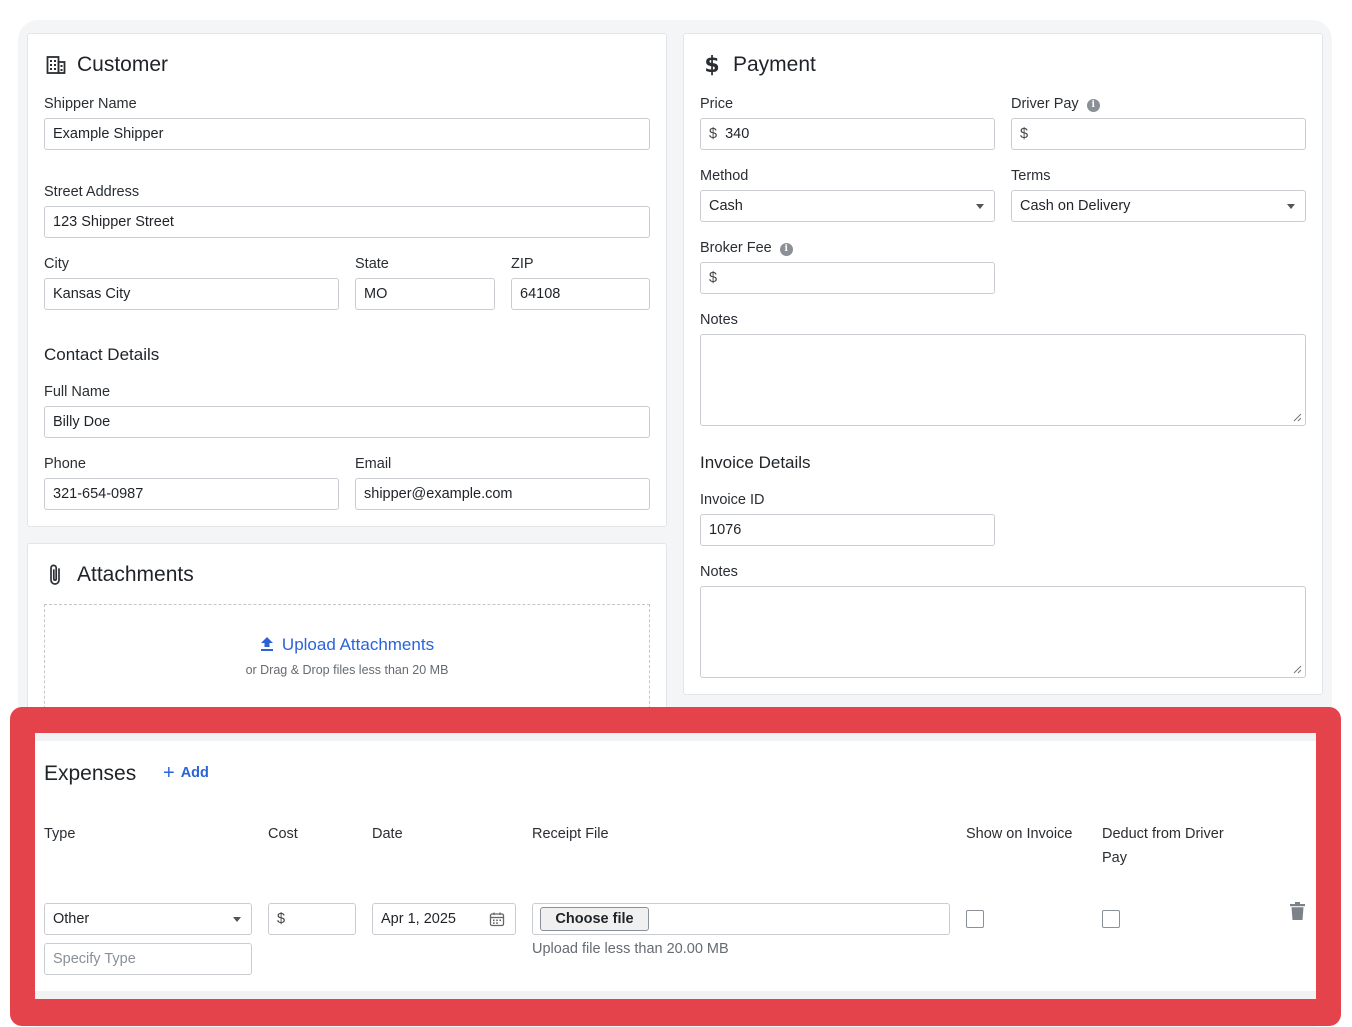 Image resolution: width=1352 pixels, height=1027 pixels. What do you see at coordinates (713, 134) in the screenshot?
I see `price-currency-prefix: $` at bounding box center [713, 134].